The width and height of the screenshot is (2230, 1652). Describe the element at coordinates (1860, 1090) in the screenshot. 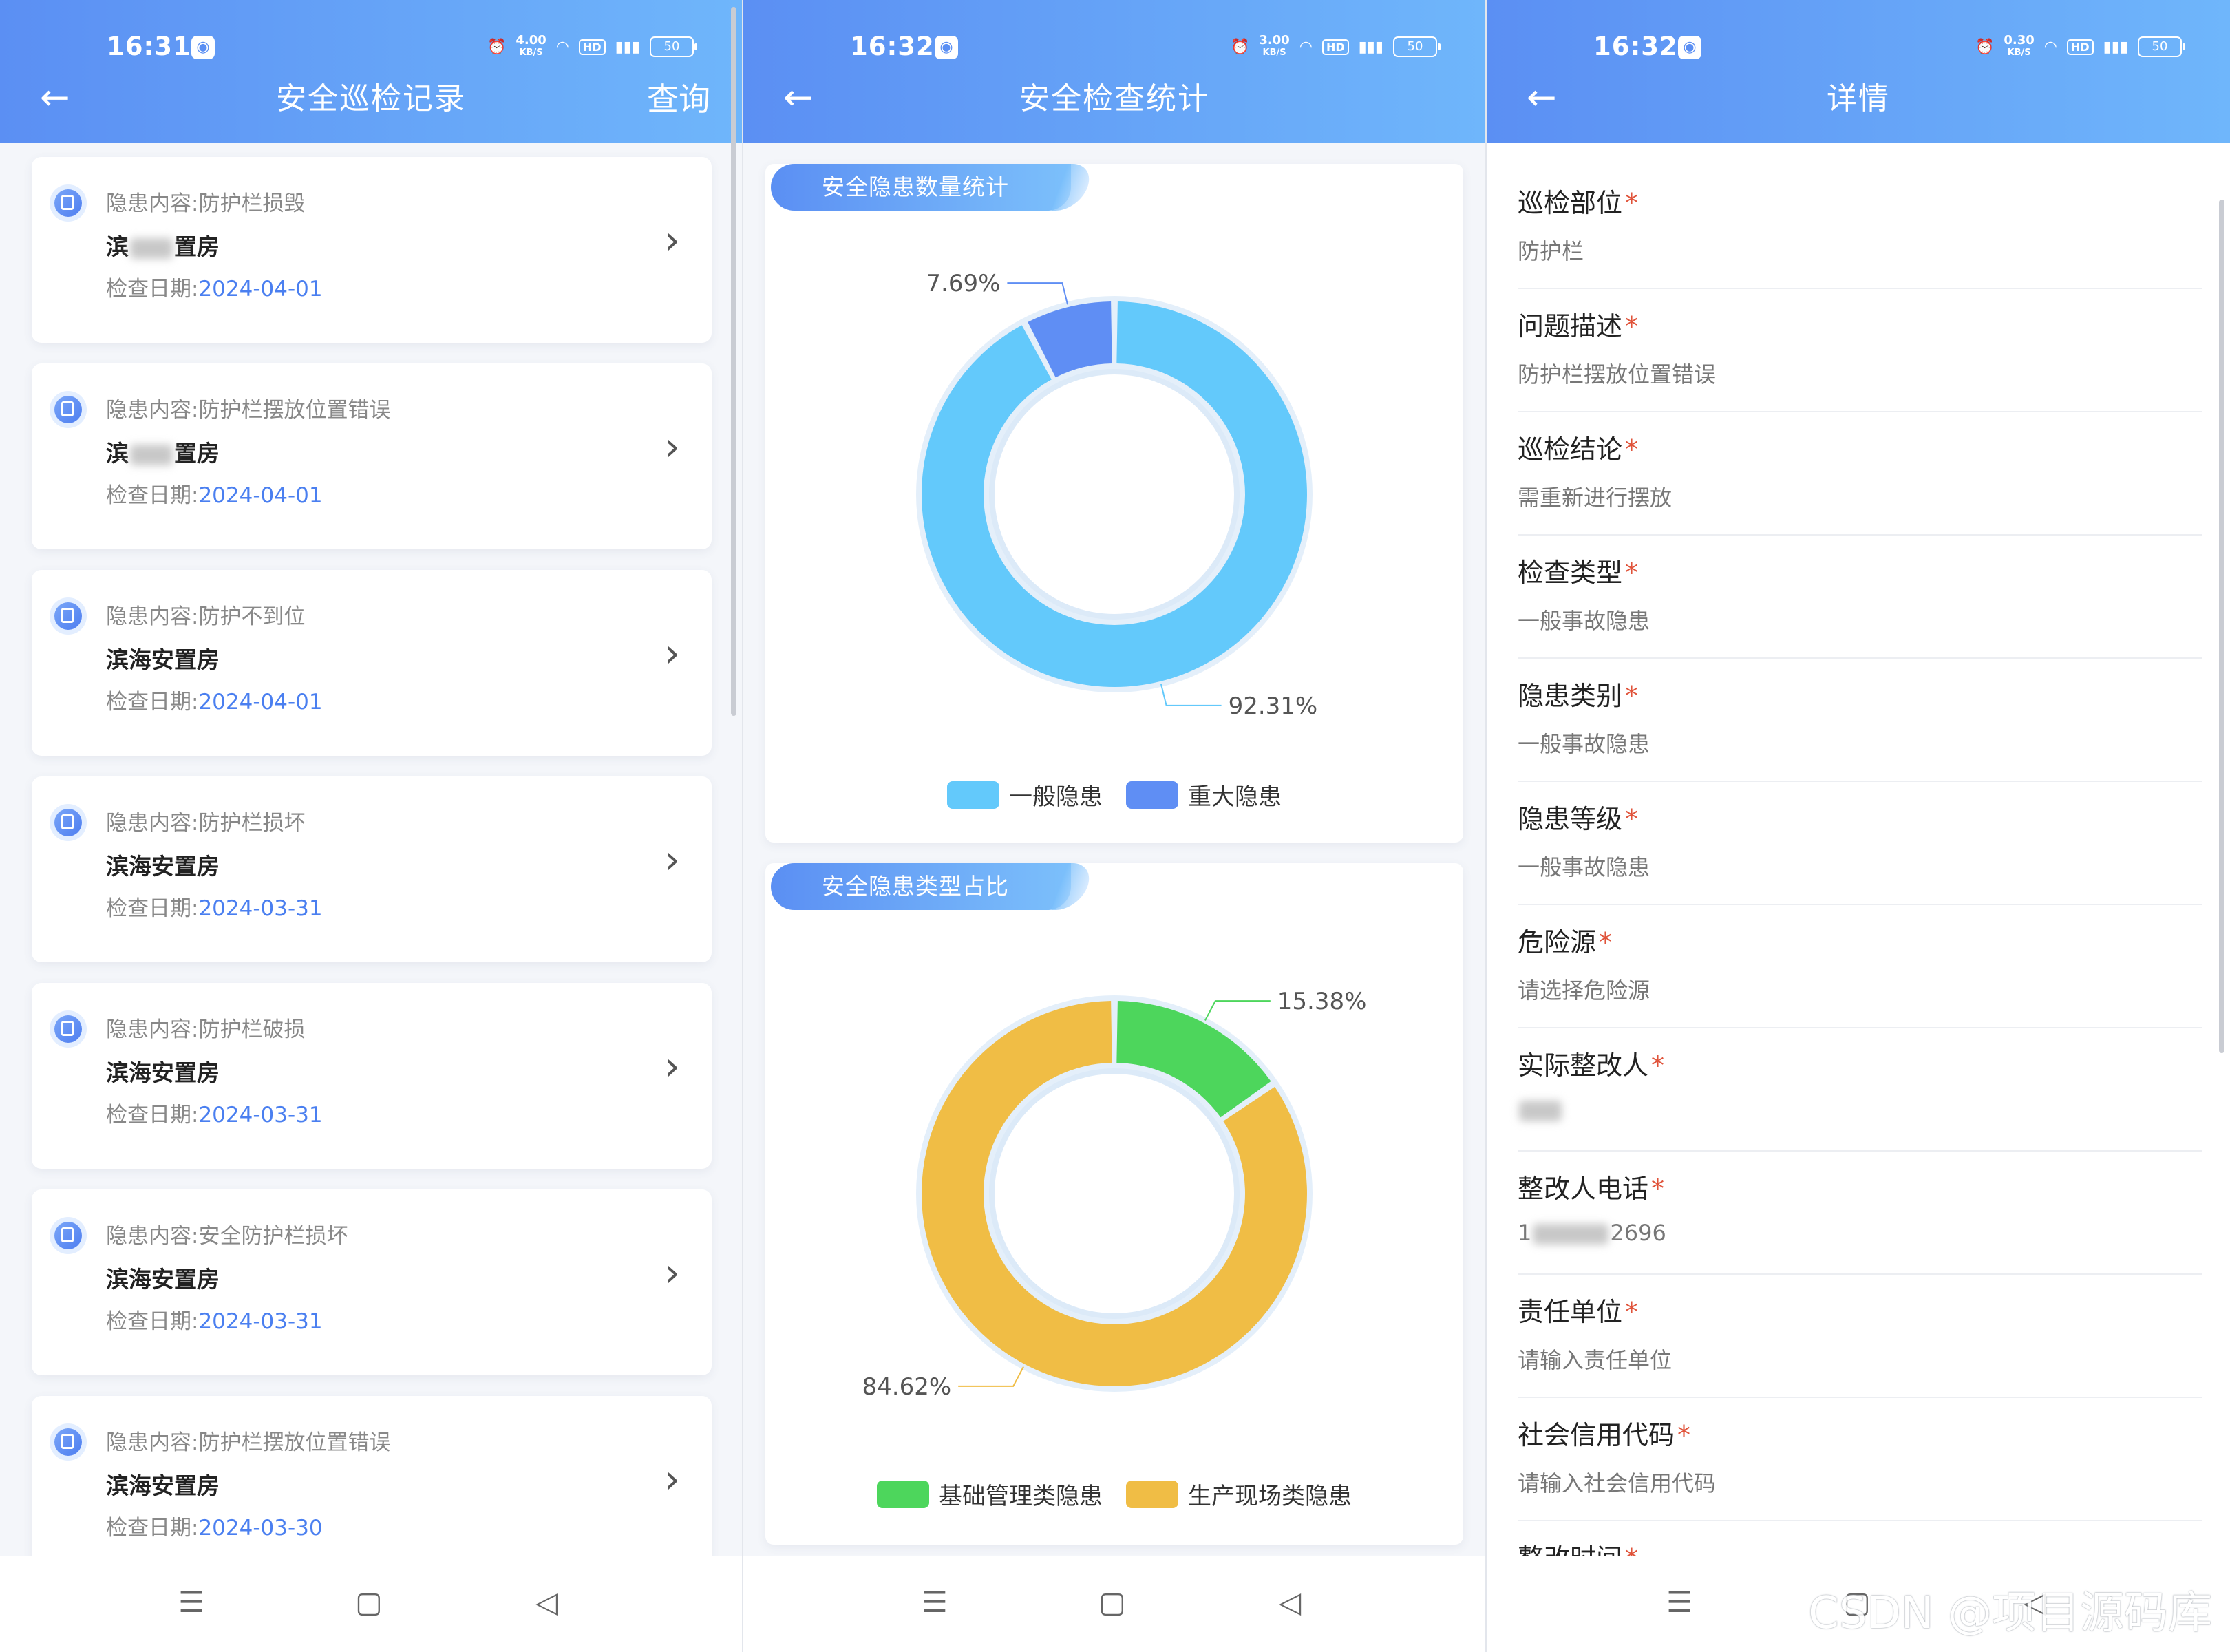

I see `detail-field: 实际整改人 *` at that location.